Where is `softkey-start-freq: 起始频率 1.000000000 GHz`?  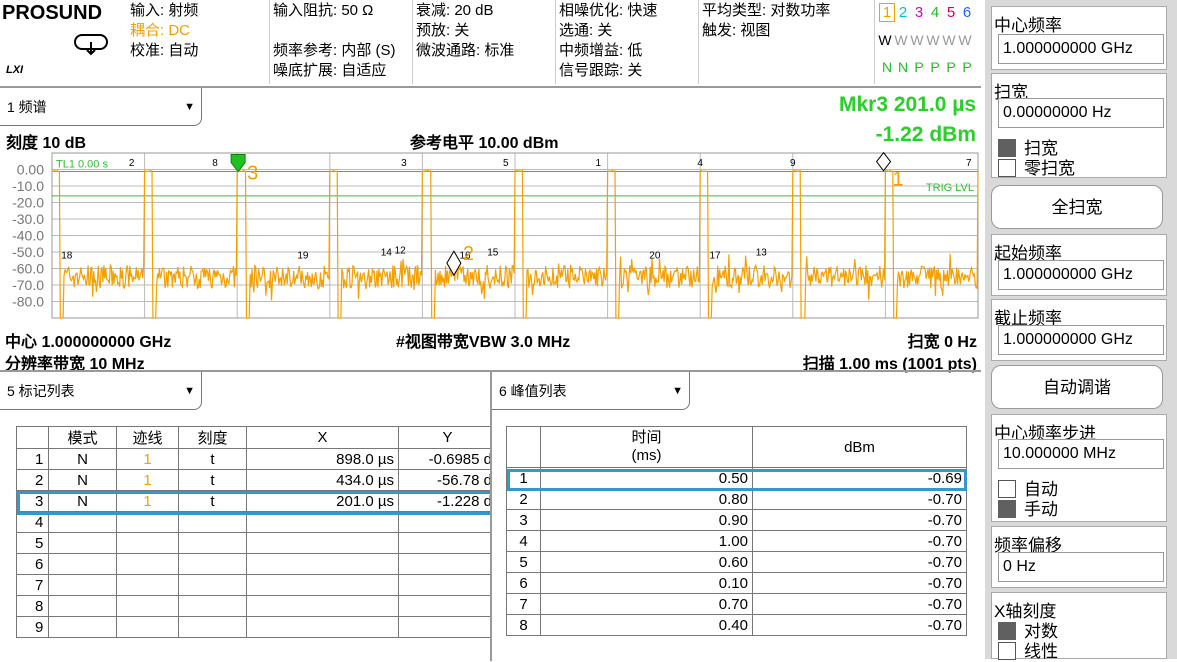 softkey-start-freq: 起始频率 1.000000000 GHz is located at coordinates (1079, 265).